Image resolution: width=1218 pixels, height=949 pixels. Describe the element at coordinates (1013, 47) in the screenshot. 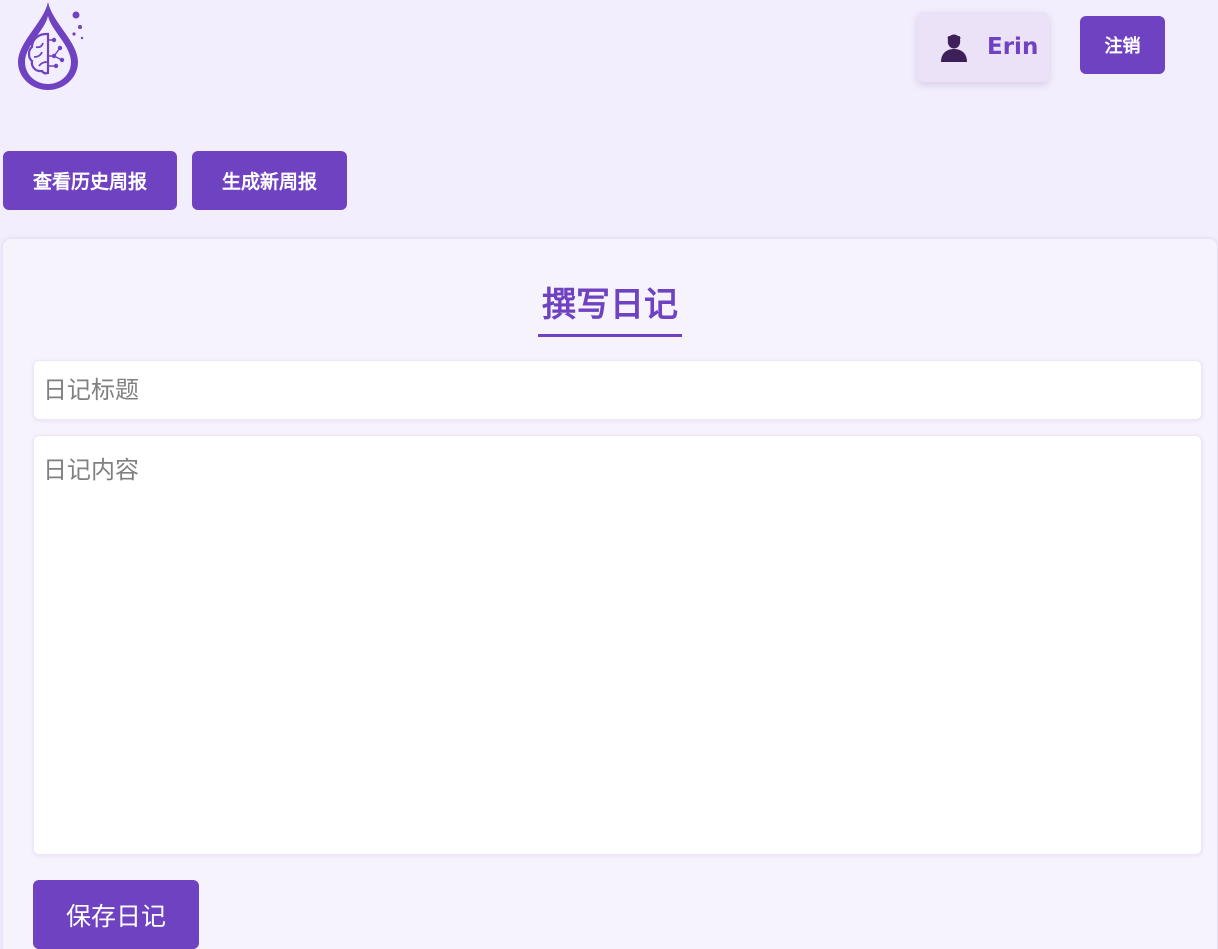

I see `username-label: Erin` at that location.